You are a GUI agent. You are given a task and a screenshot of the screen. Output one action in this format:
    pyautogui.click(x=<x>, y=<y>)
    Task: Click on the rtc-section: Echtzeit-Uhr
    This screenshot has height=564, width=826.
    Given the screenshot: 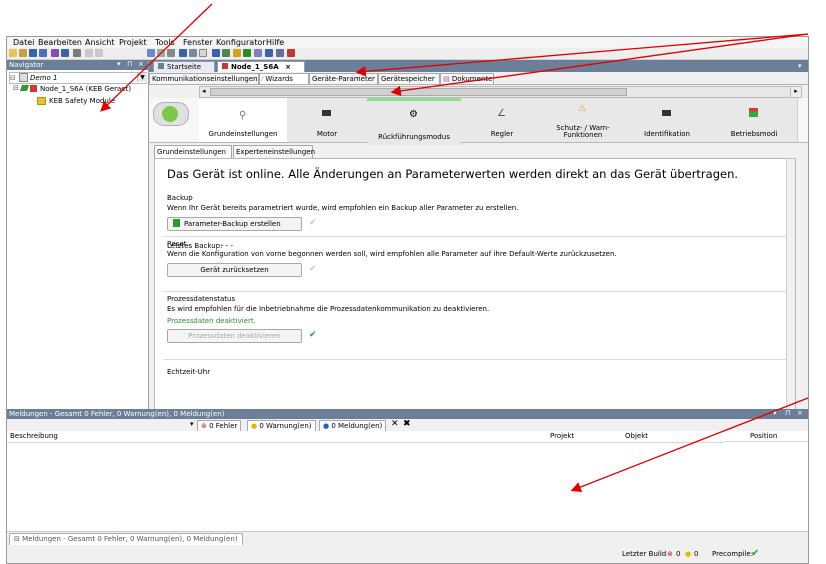 What is the action you would take?
    pyautogui.click(x=478, y=384)
    